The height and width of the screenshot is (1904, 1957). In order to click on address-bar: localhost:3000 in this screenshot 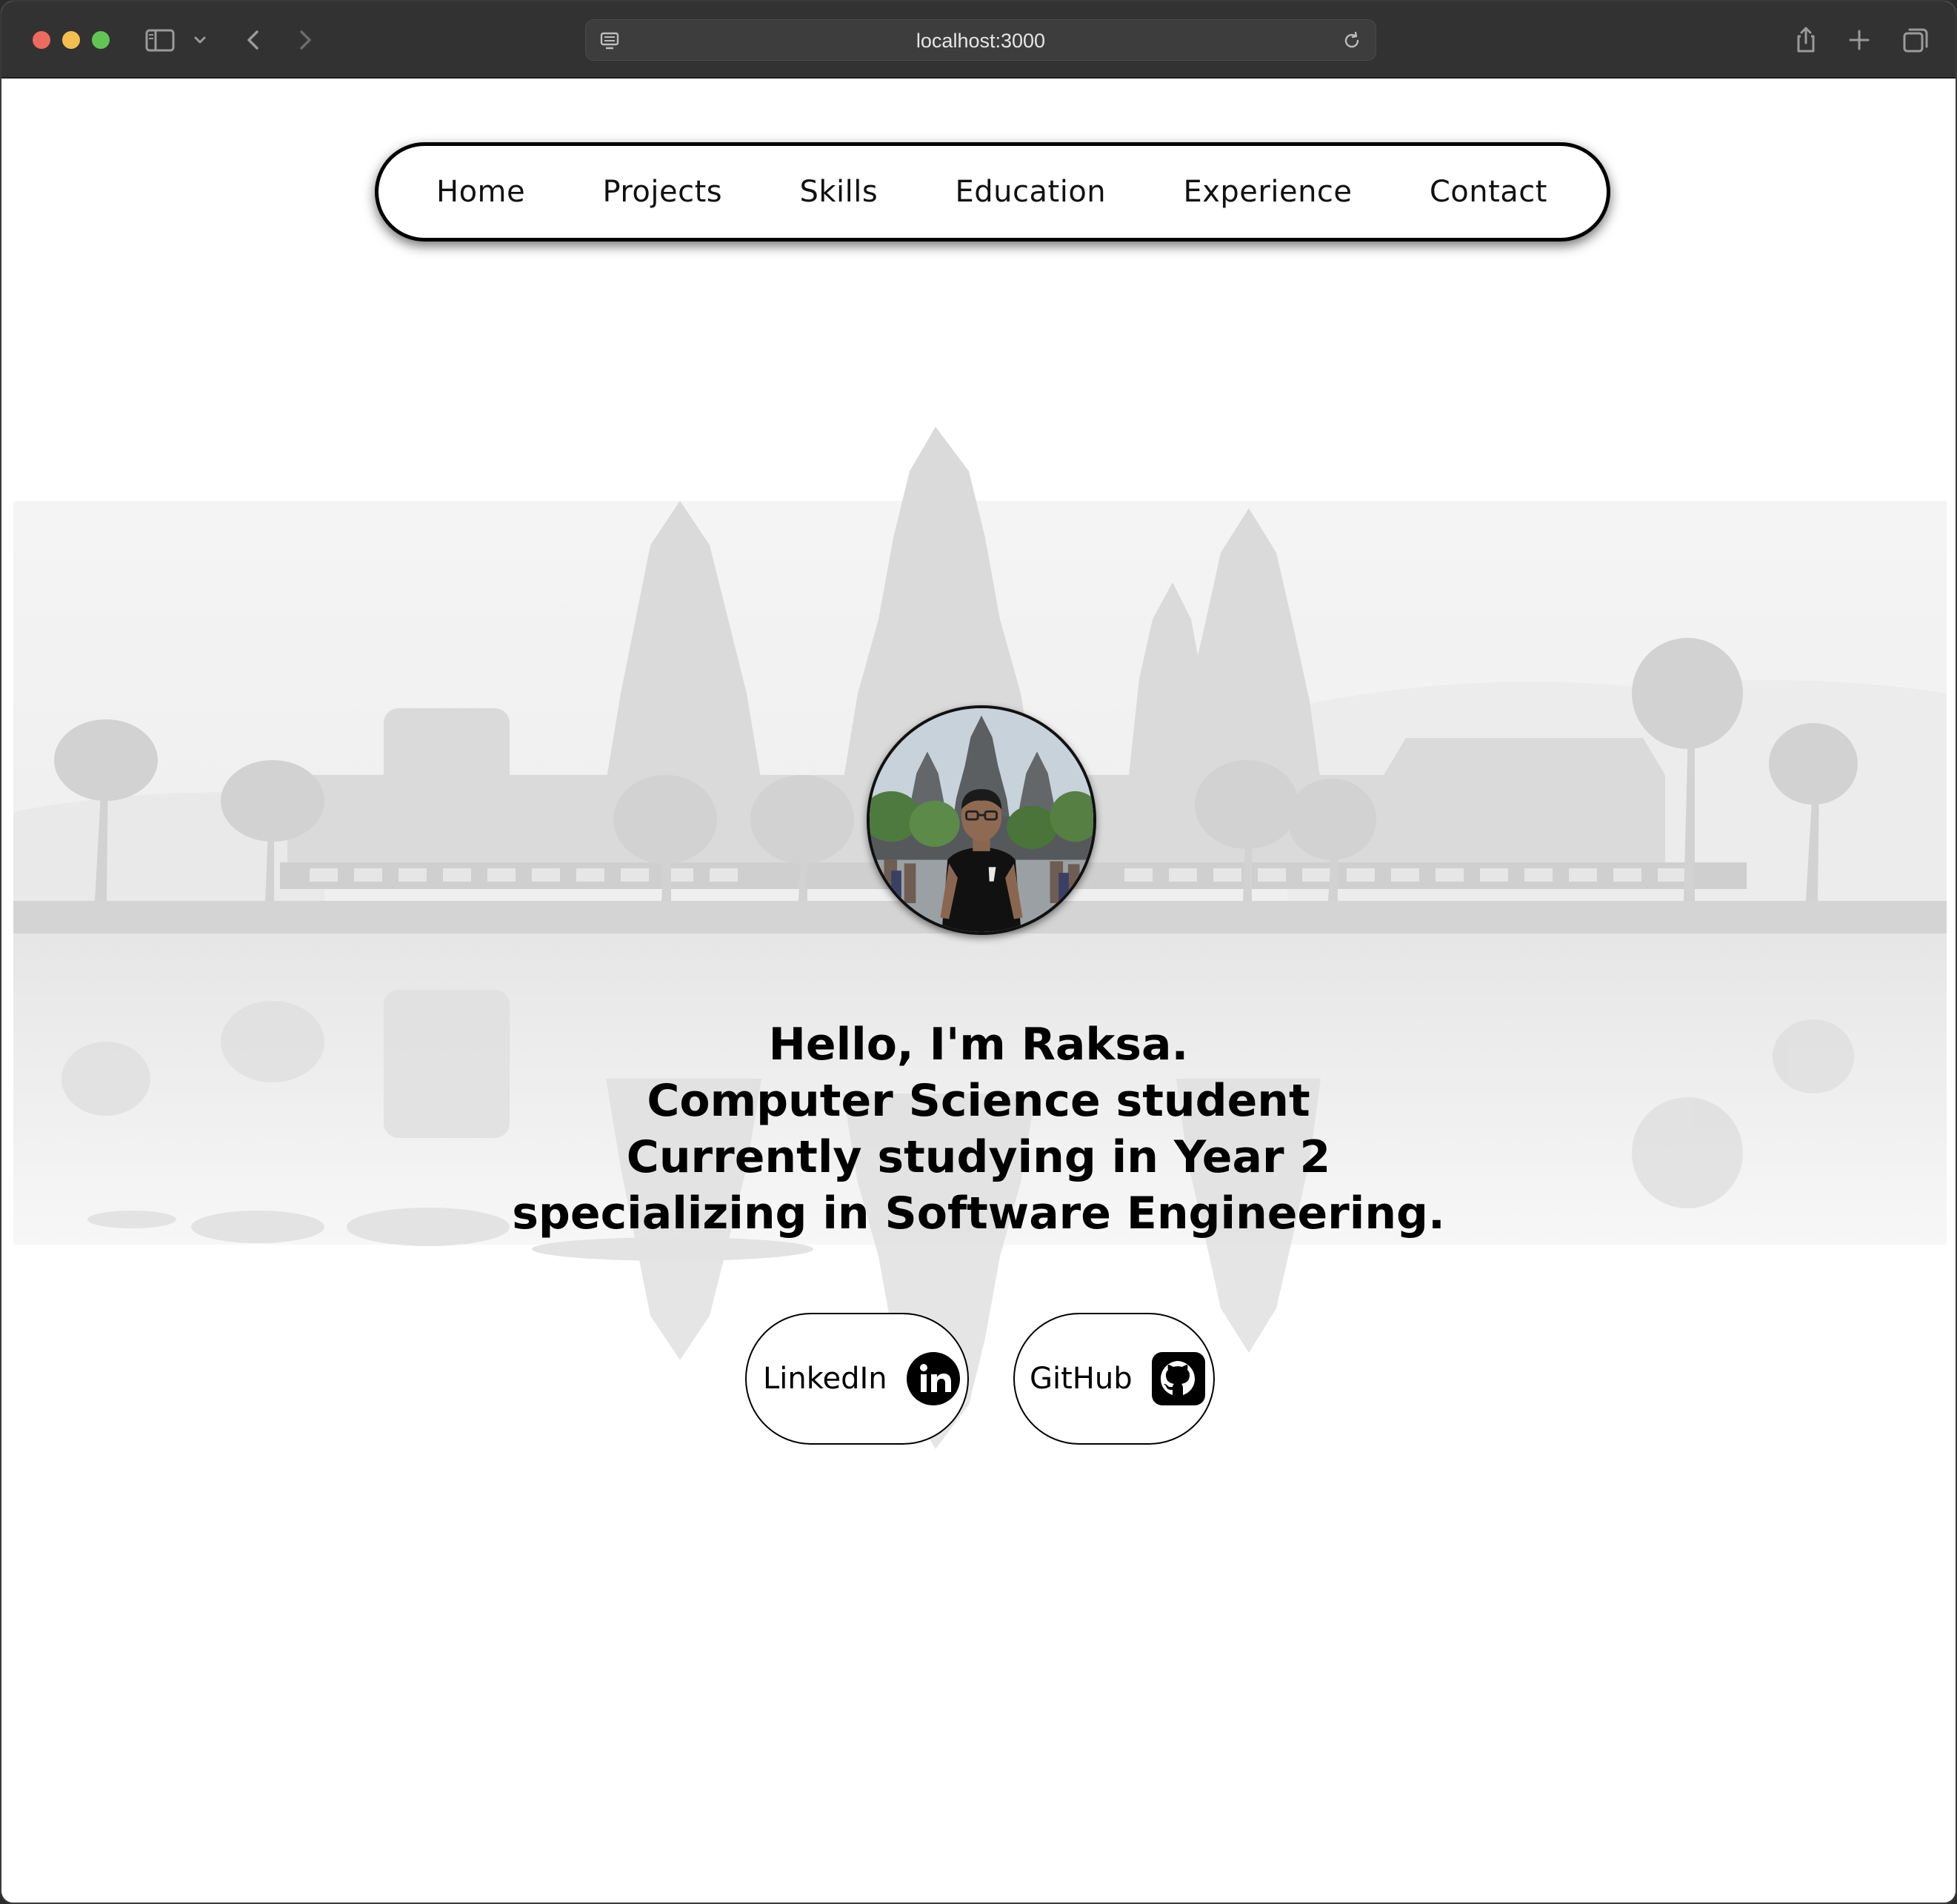, I will do `click(981, 40)`.